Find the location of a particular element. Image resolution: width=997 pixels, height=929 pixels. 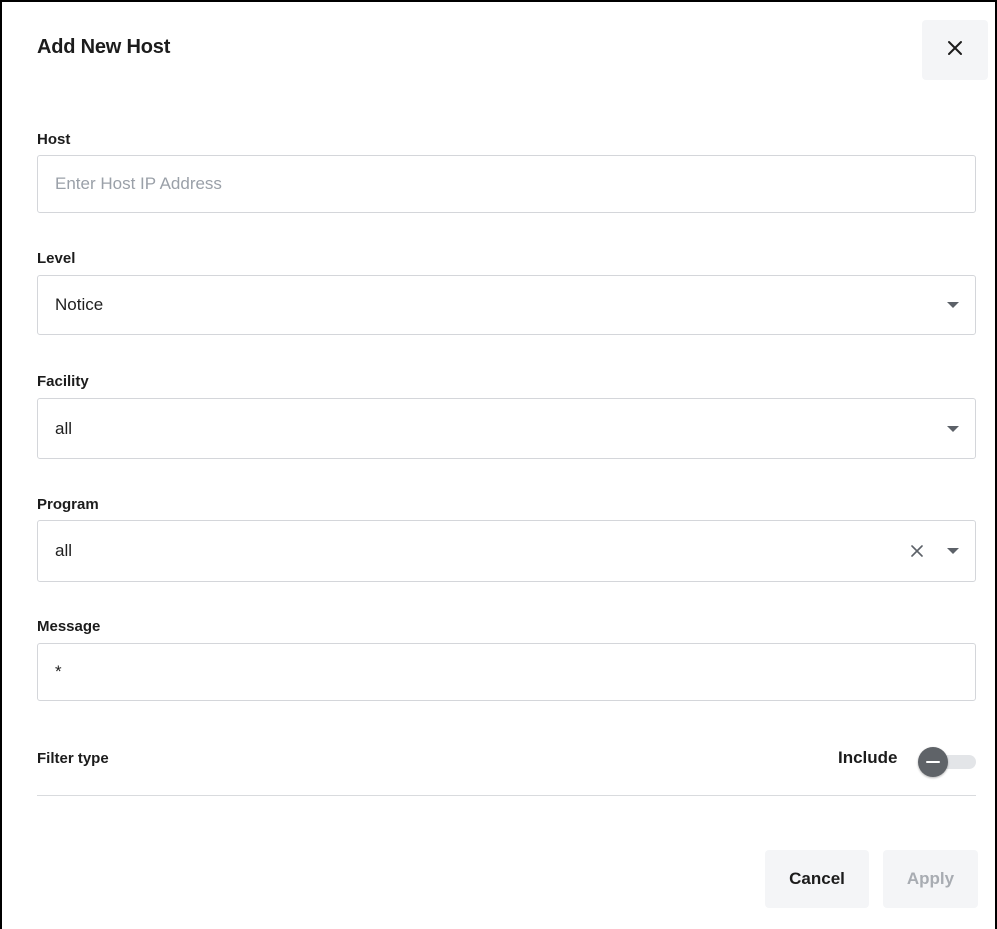

level-selected-value: Notice is located at coordinates (79, 304).